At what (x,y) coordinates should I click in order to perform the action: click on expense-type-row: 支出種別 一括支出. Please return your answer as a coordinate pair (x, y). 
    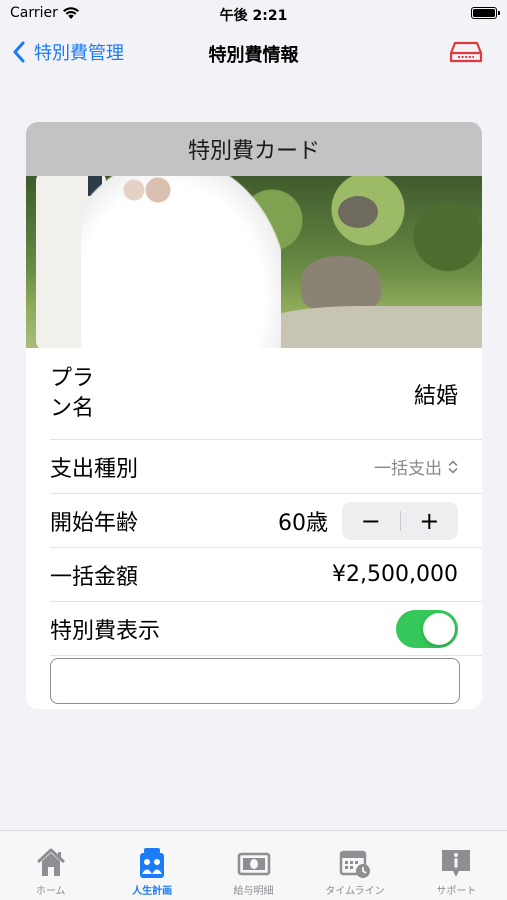
    Looking at the image, I should click on (266, 467).